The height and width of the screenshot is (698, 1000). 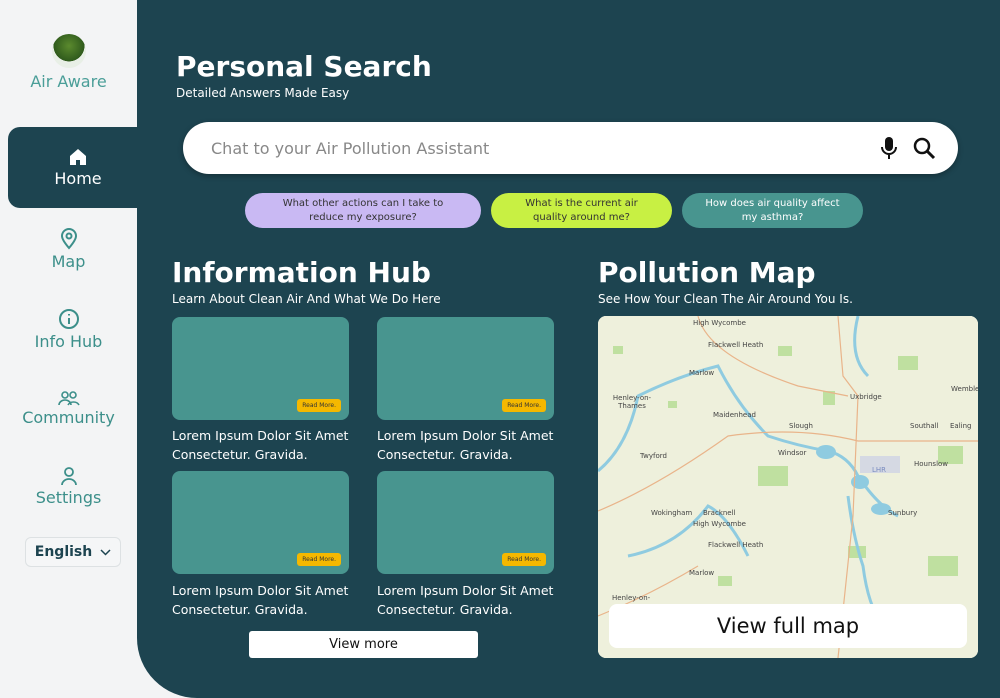 What do you see at coordinates (78, 167) in the screenshot?
I see `sidebar-item-home: Home` at bounding box center [78, 167].